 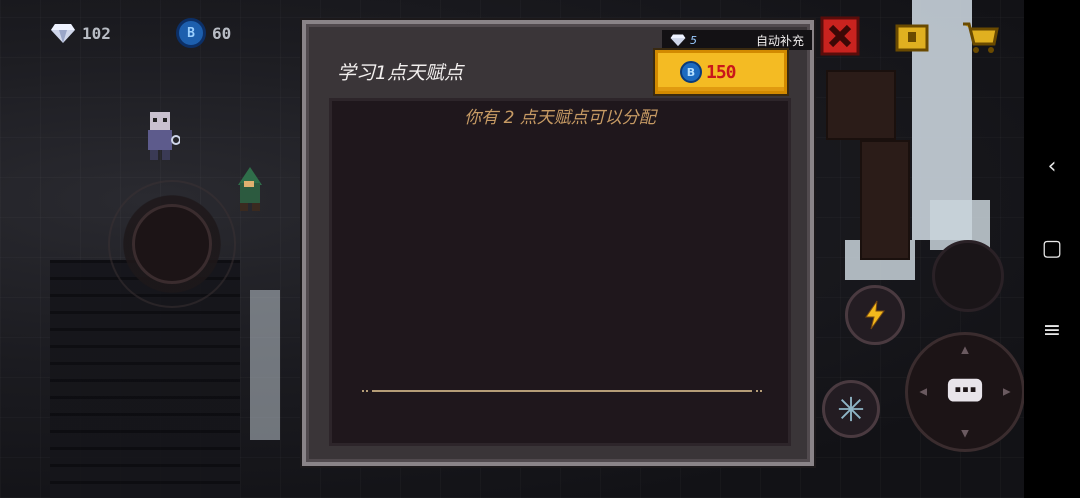 What do you see at coordinates (160, 136) in the screenshot?
I see `player-character` at bounding box center [160, 136].